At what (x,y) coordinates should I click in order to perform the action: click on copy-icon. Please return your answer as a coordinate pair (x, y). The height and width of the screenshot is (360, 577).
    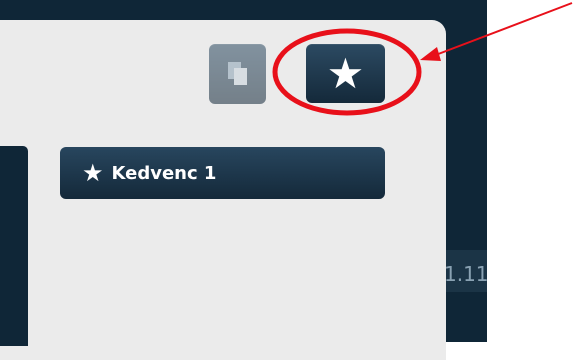
    Looking at the image, I should click on (237, 73).